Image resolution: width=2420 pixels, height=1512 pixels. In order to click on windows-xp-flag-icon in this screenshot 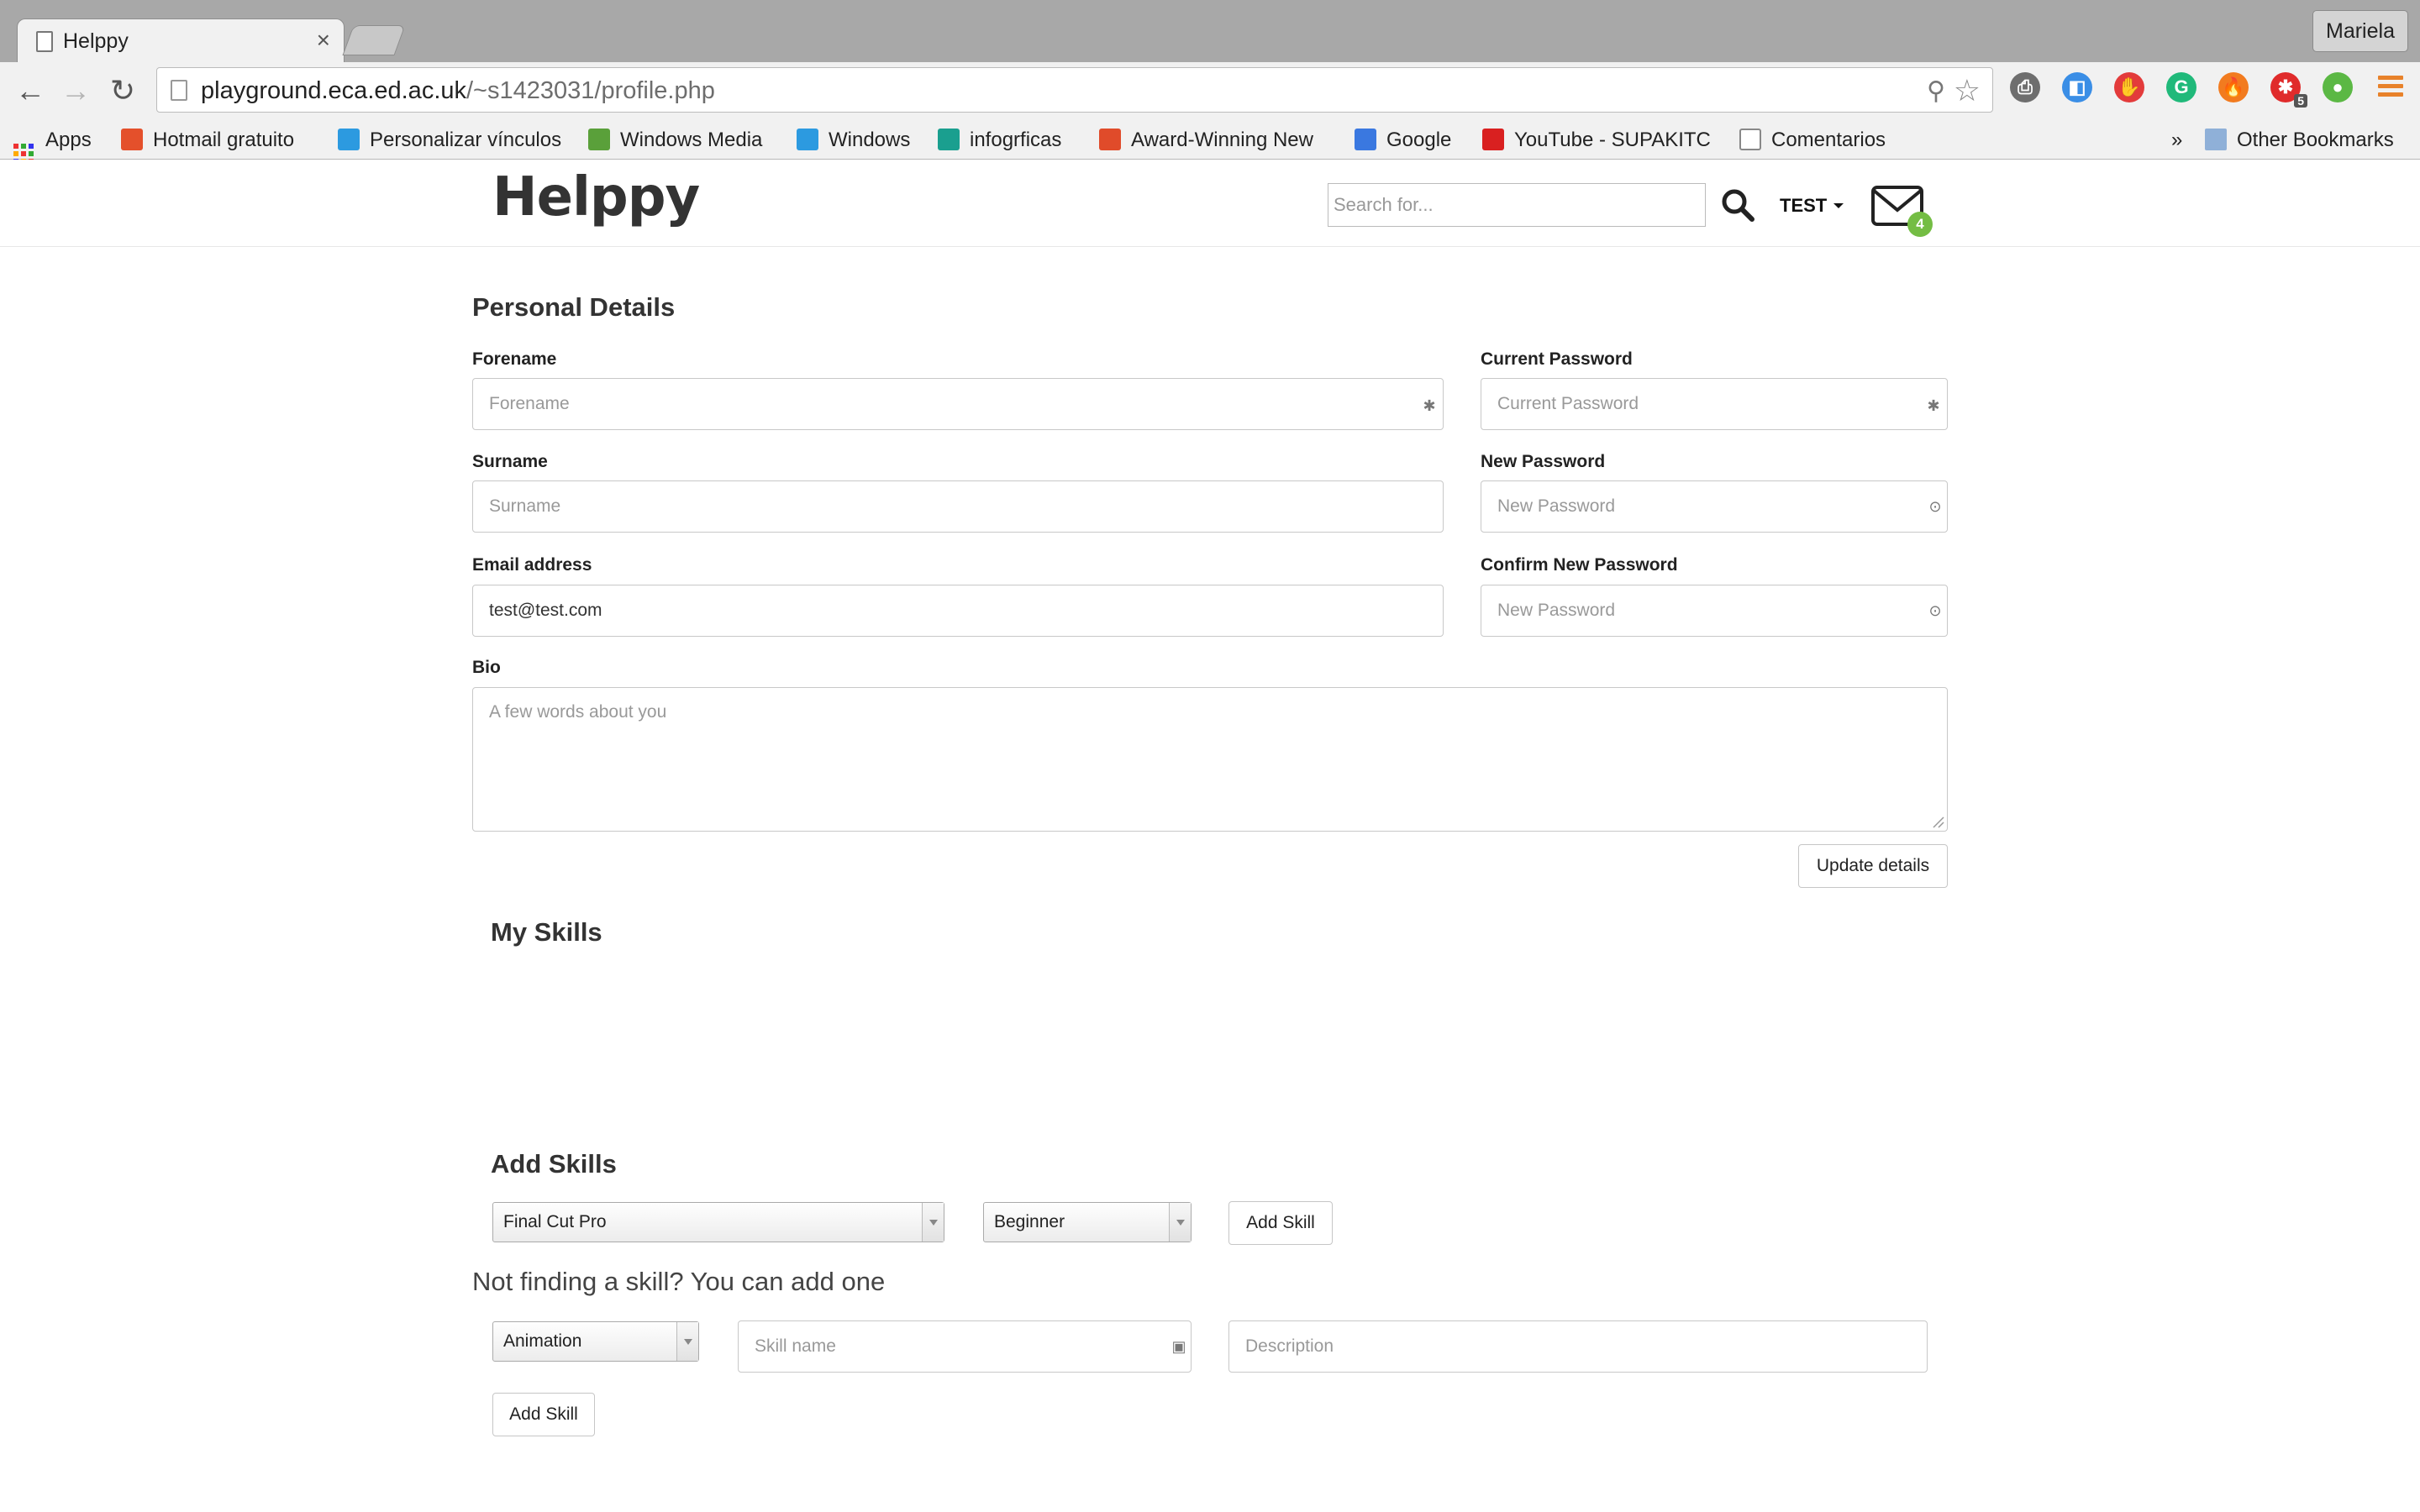, I will do `click(599, 139)`.